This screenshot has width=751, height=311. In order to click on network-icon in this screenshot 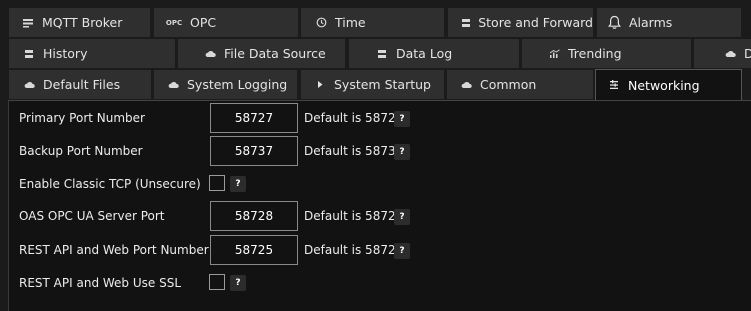, I will do `click(614, 85)`.